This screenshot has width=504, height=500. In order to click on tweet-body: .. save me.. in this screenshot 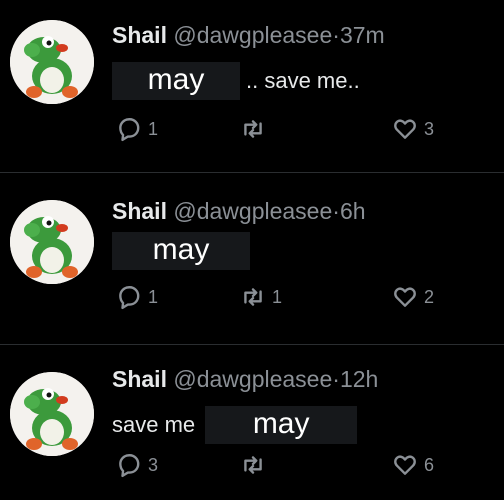, I will do `click(303, 80)`.